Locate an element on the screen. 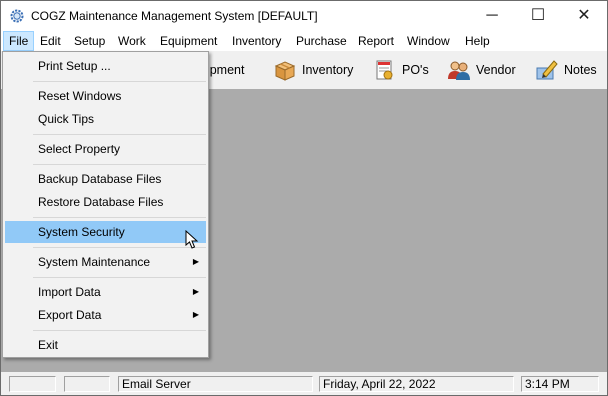  purchase-order-icon is located at coordinates (384, 70).